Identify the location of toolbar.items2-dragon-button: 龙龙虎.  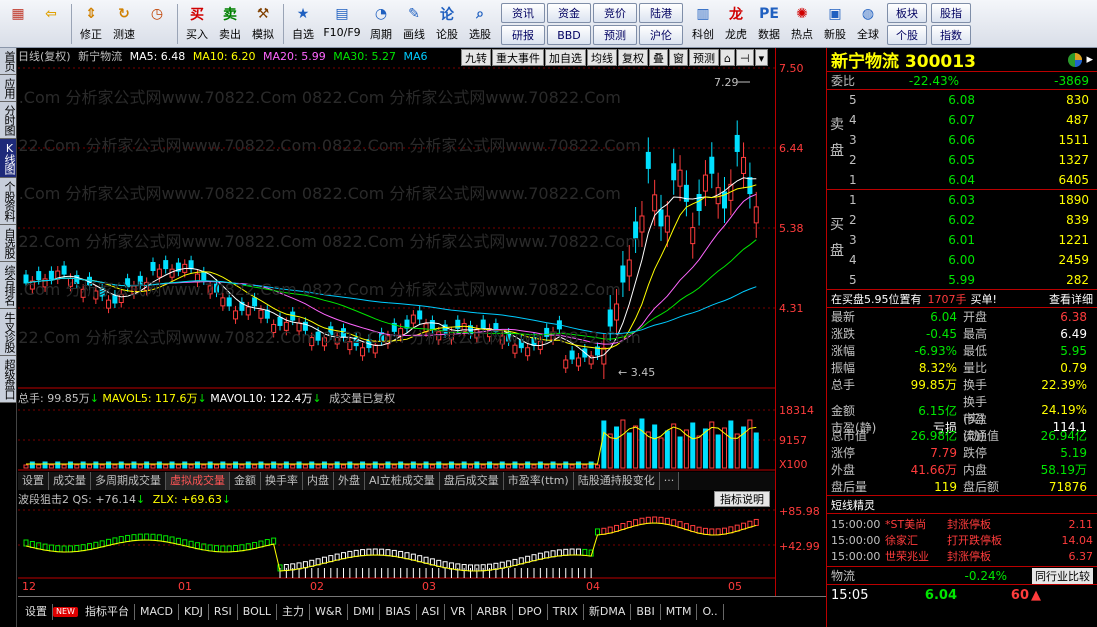
(736, 24).